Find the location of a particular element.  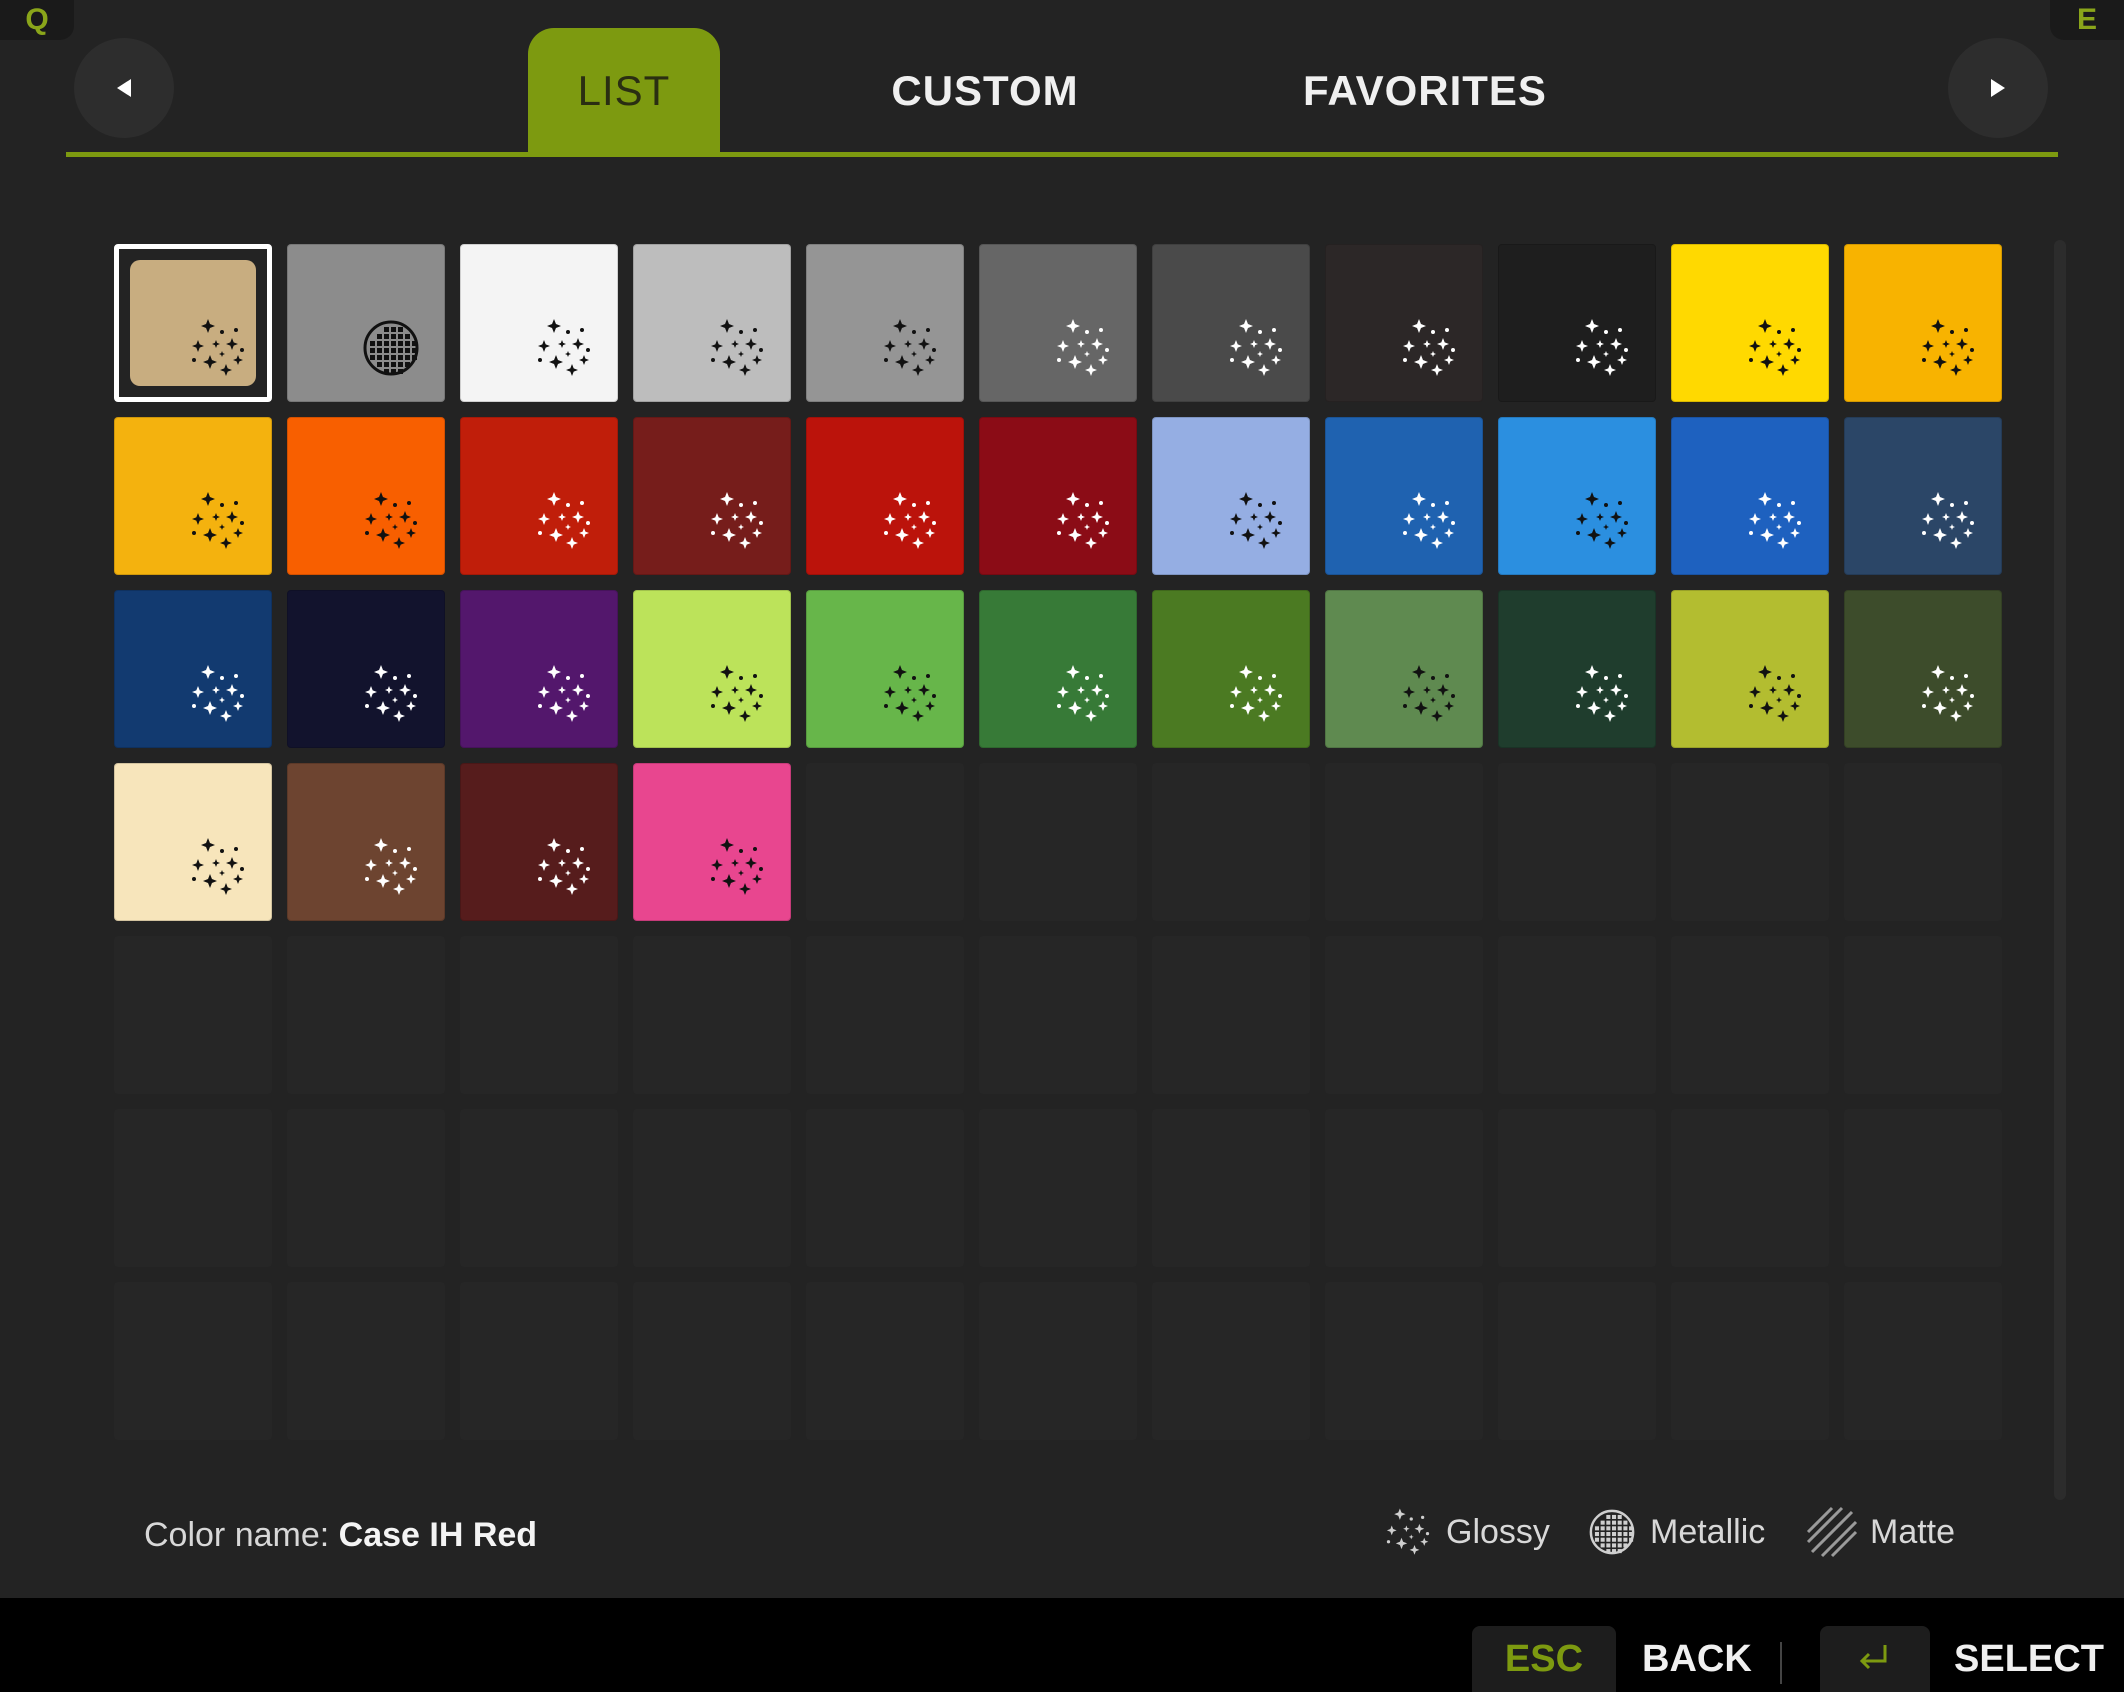

color-name-display: Color name: Case IH Red is located at coordinates (340, 1535).